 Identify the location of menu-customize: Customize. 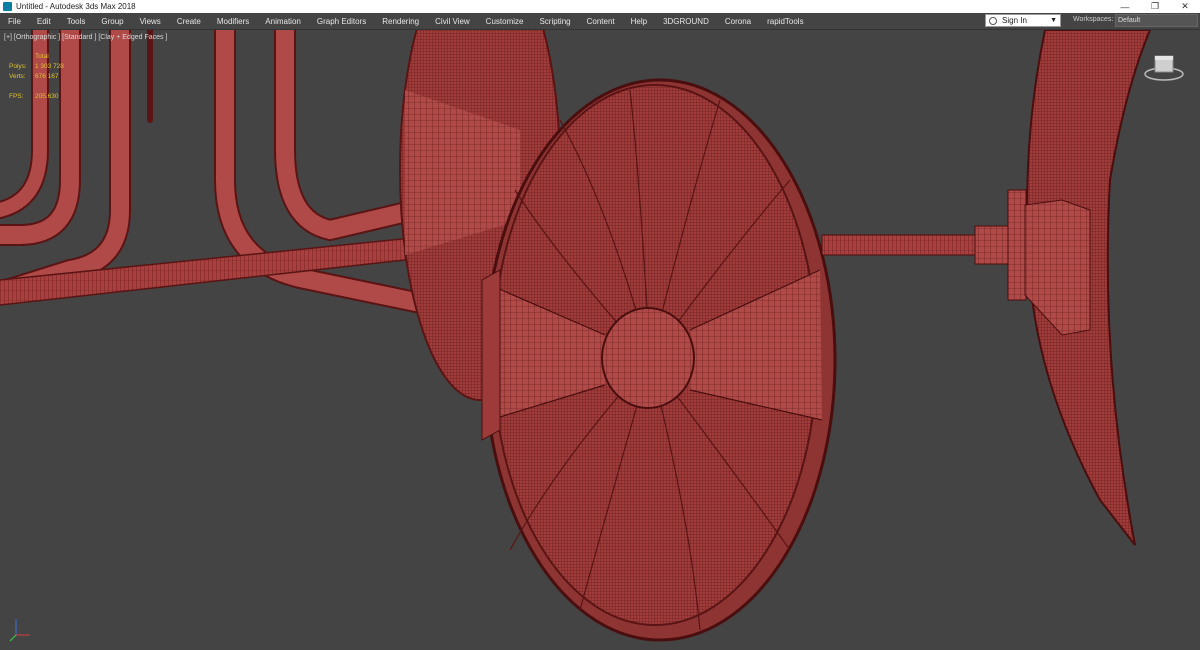
(505, 21).